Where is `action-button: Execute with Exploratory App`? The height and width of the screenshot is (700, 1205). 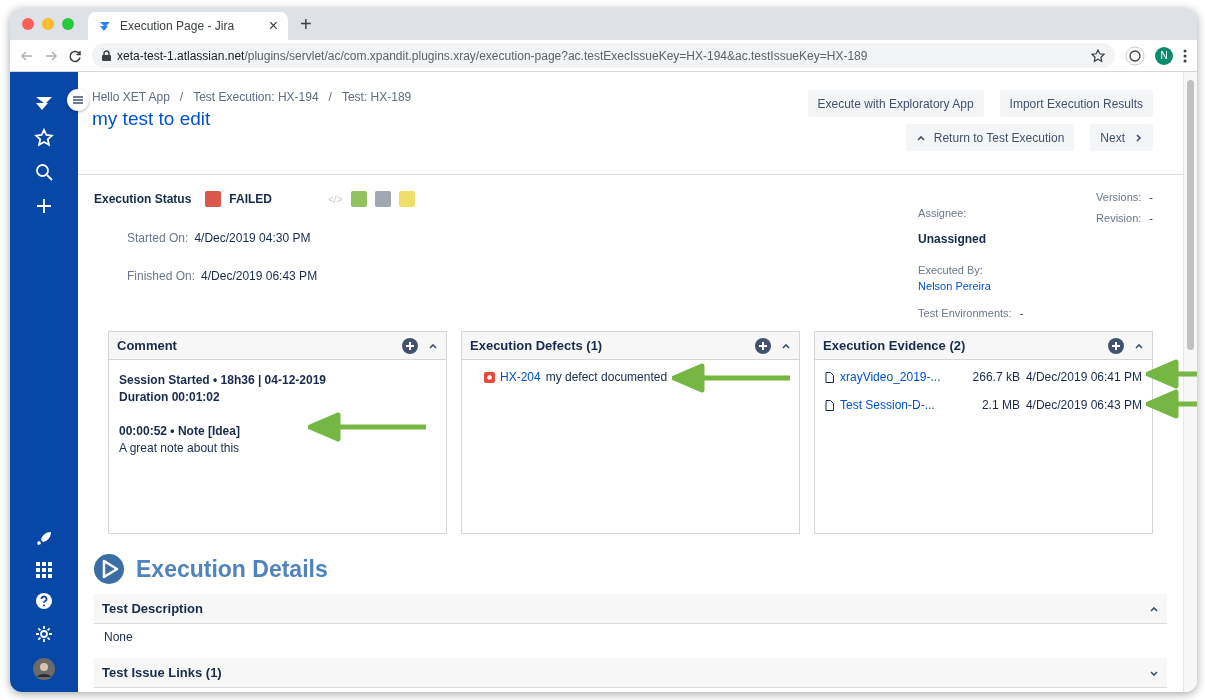 action-button: Execute with Exploratory App is located at coordinates (895, 103).